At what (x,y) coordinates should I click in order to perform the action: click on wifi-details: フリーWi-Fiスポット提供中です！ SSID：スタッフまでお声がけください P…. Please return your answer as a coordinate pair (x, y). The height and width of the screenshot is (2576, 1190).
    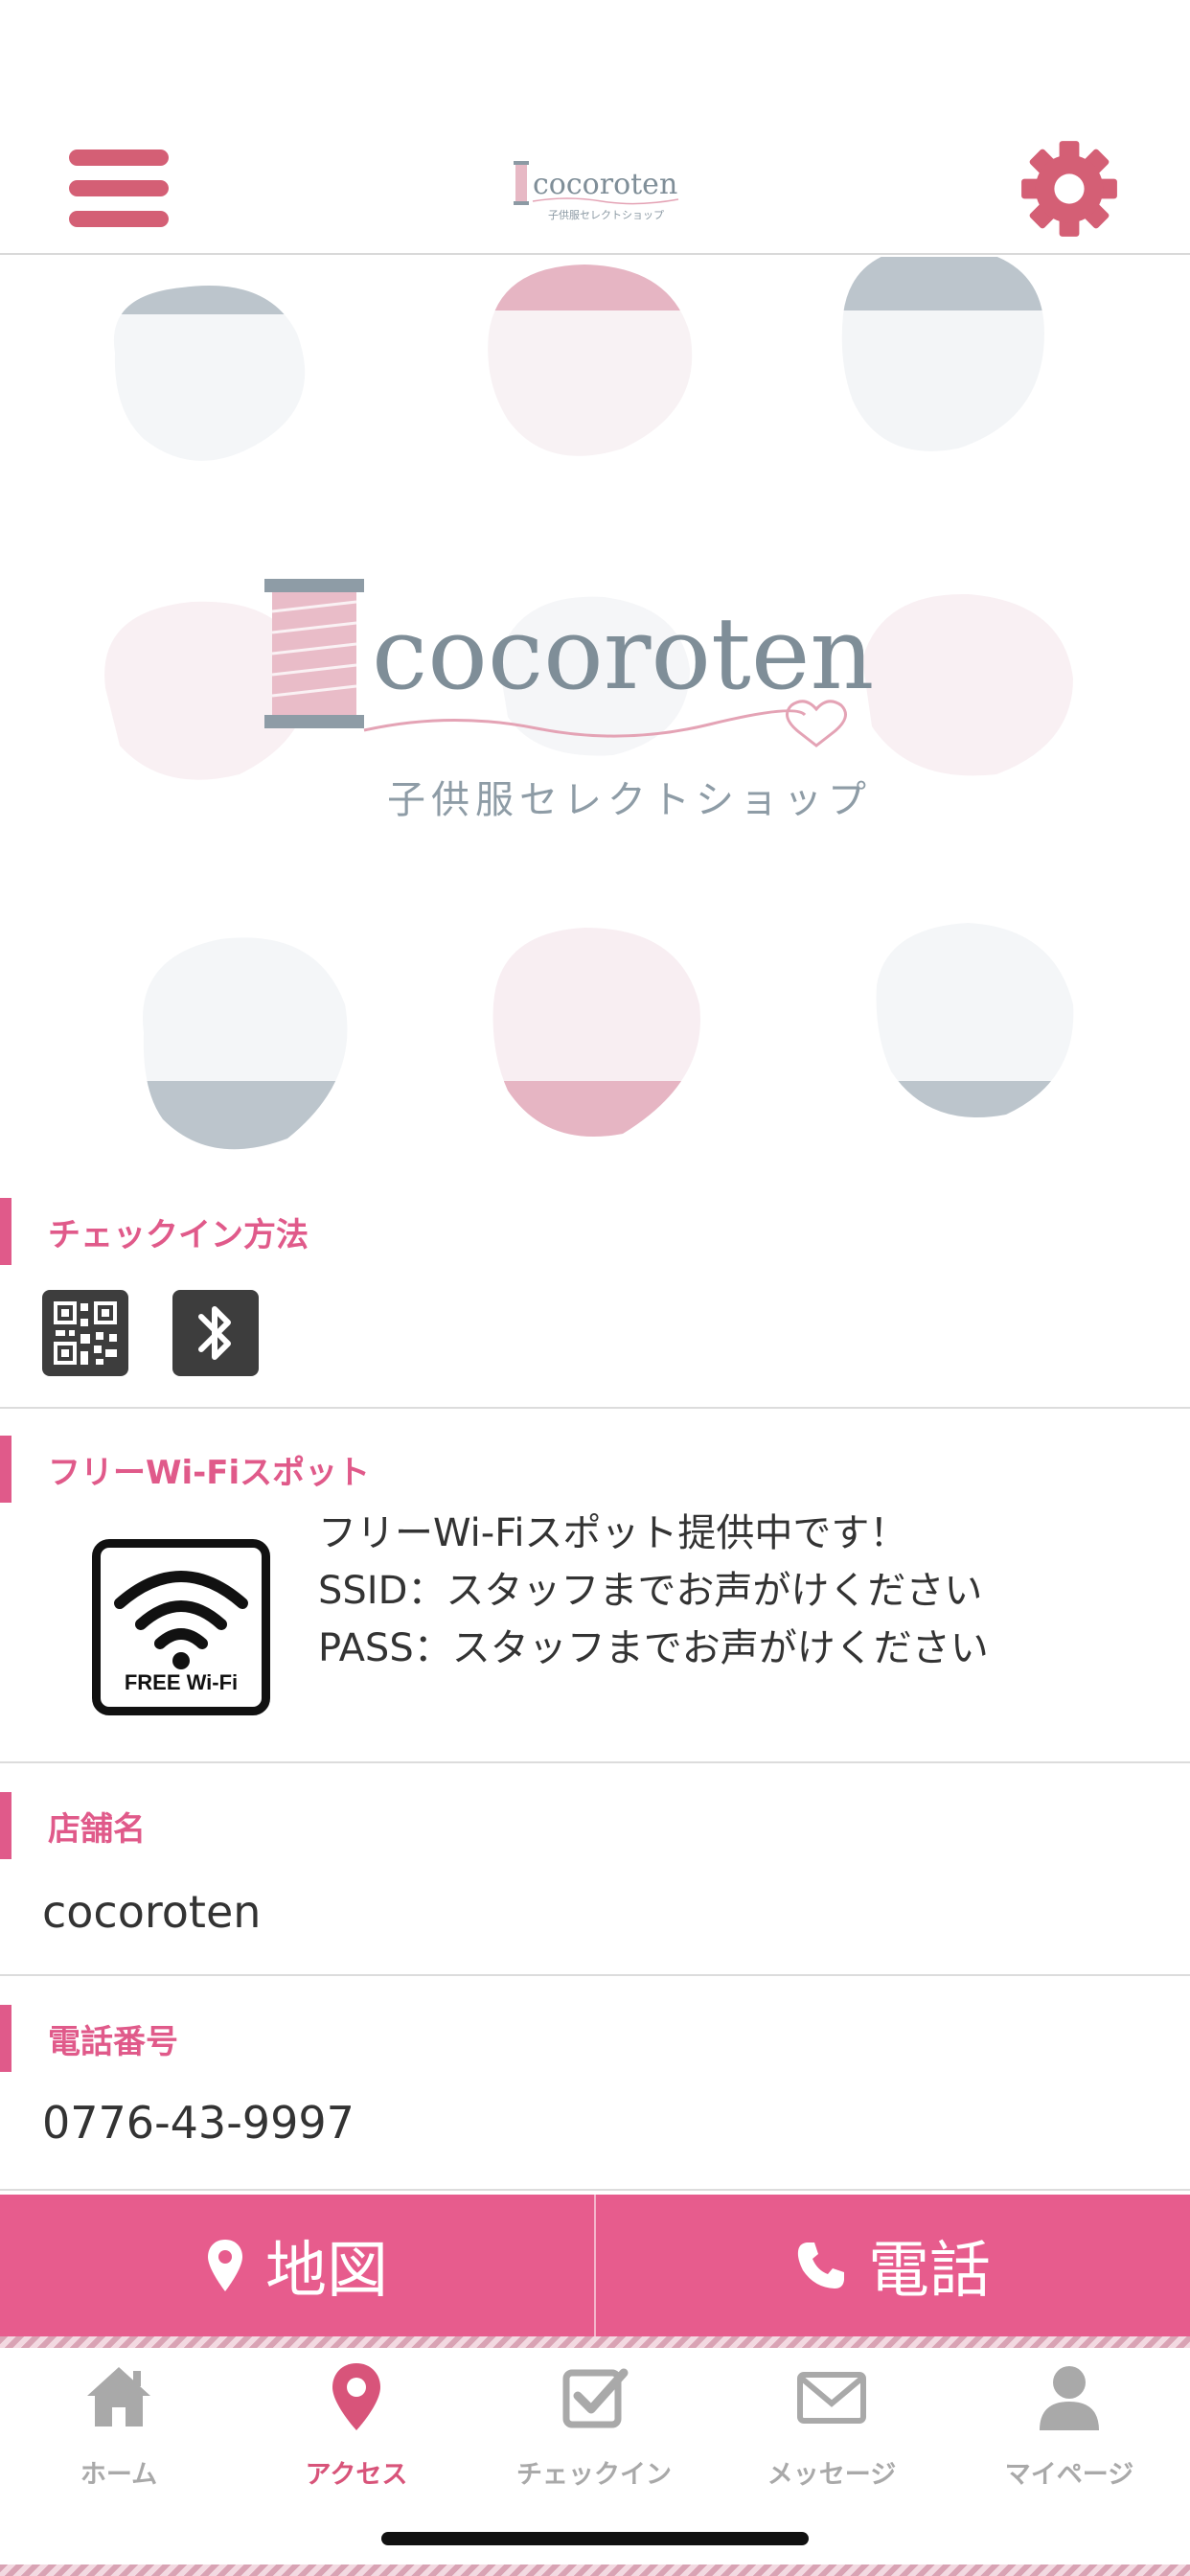
    Looking at the image, I should click on (653, 1591).